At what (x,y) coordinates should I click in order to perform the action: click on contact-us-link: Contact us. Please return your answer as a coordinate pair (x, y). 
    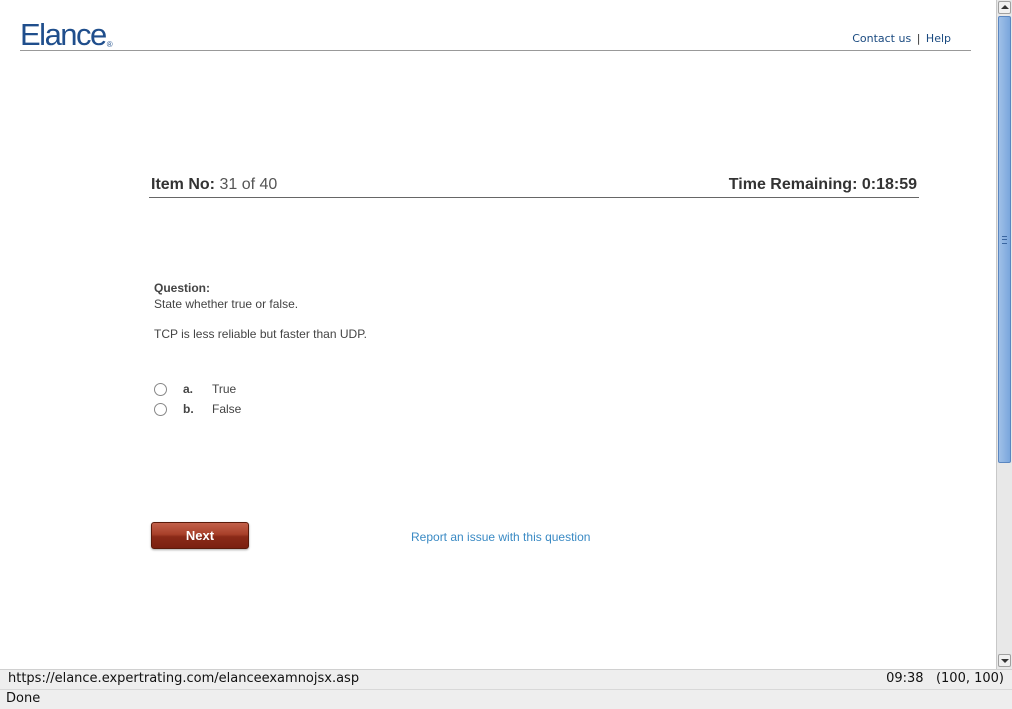
    Looking at the image, I should click on (881, 38).